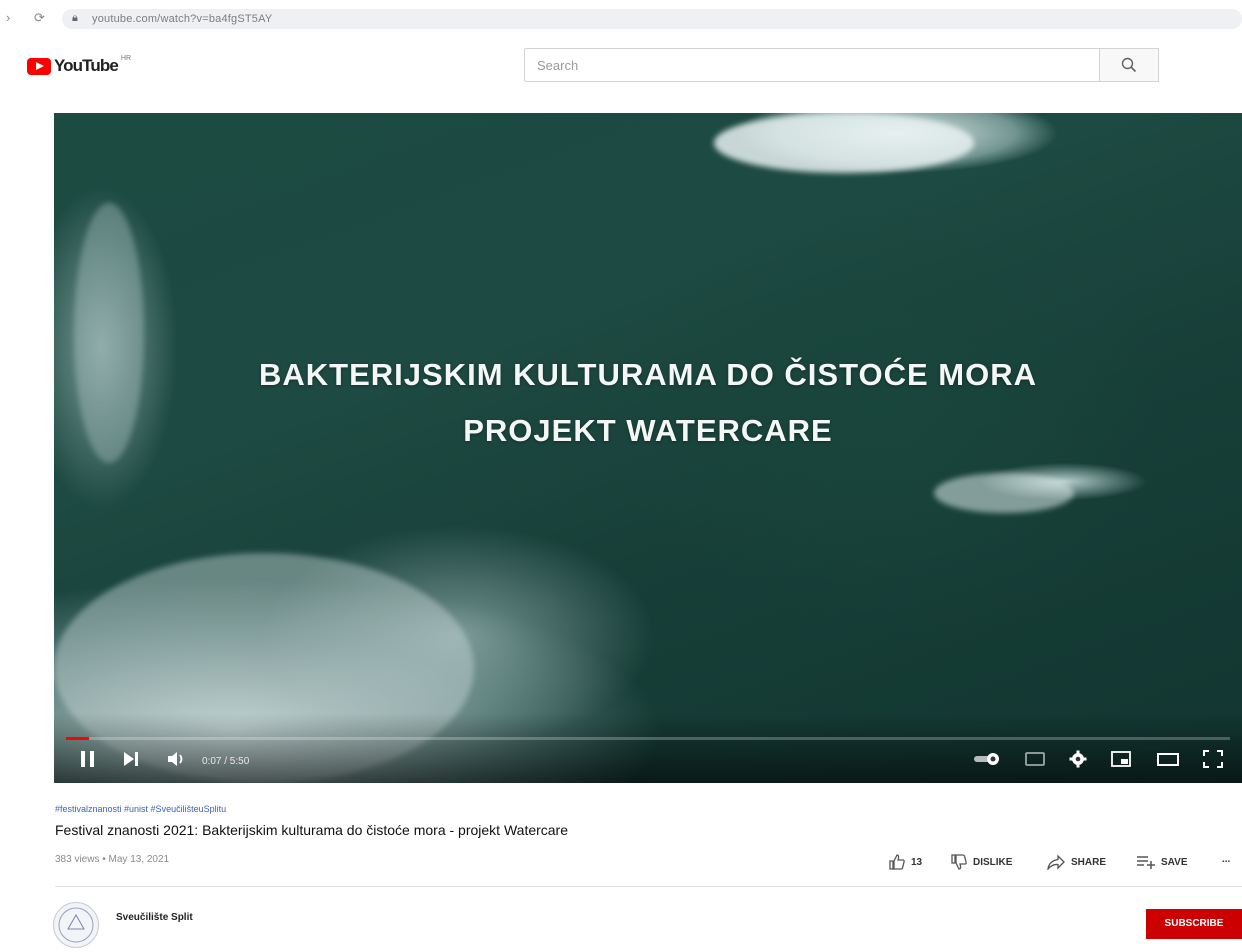 The height and width of the screenshot is (952, 1242). What do you see at coordinates (1089, 862) in the screenshot?
I see `share-label: SHARE` at bounding box center [1089, 862].